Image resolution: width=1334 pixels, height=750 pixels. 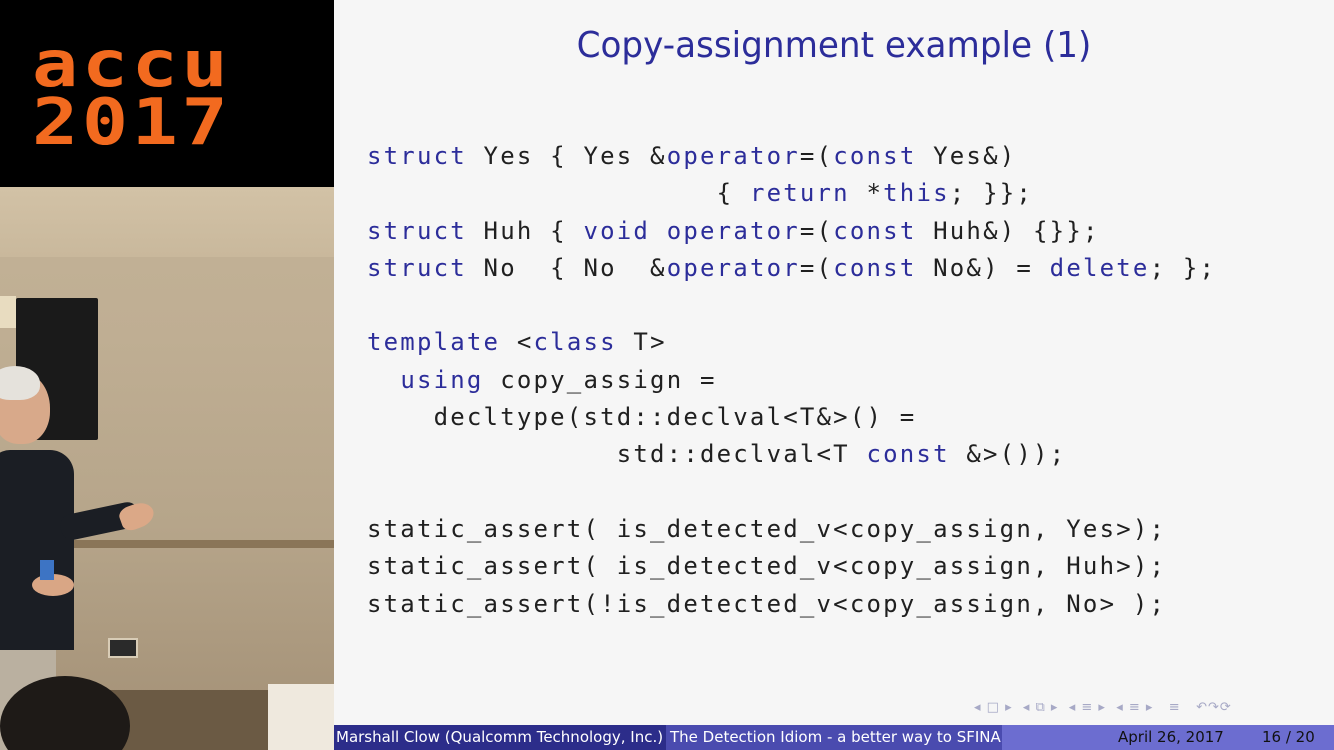 What do you see at coordinates (1183, 267) in the screenshot?
I see `code-text: ; };` at bounding box center [1183, 267].